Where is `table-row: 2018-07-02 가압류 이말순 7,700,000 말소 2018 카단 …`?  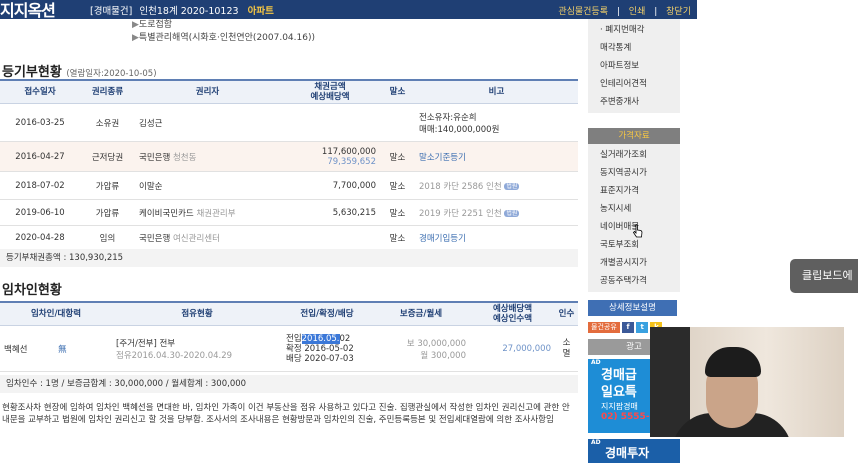
table-row: 2018-07-02 가압류 이말순 7,700,000 말소 2018 카단 … is located at coordinates (289, 185).